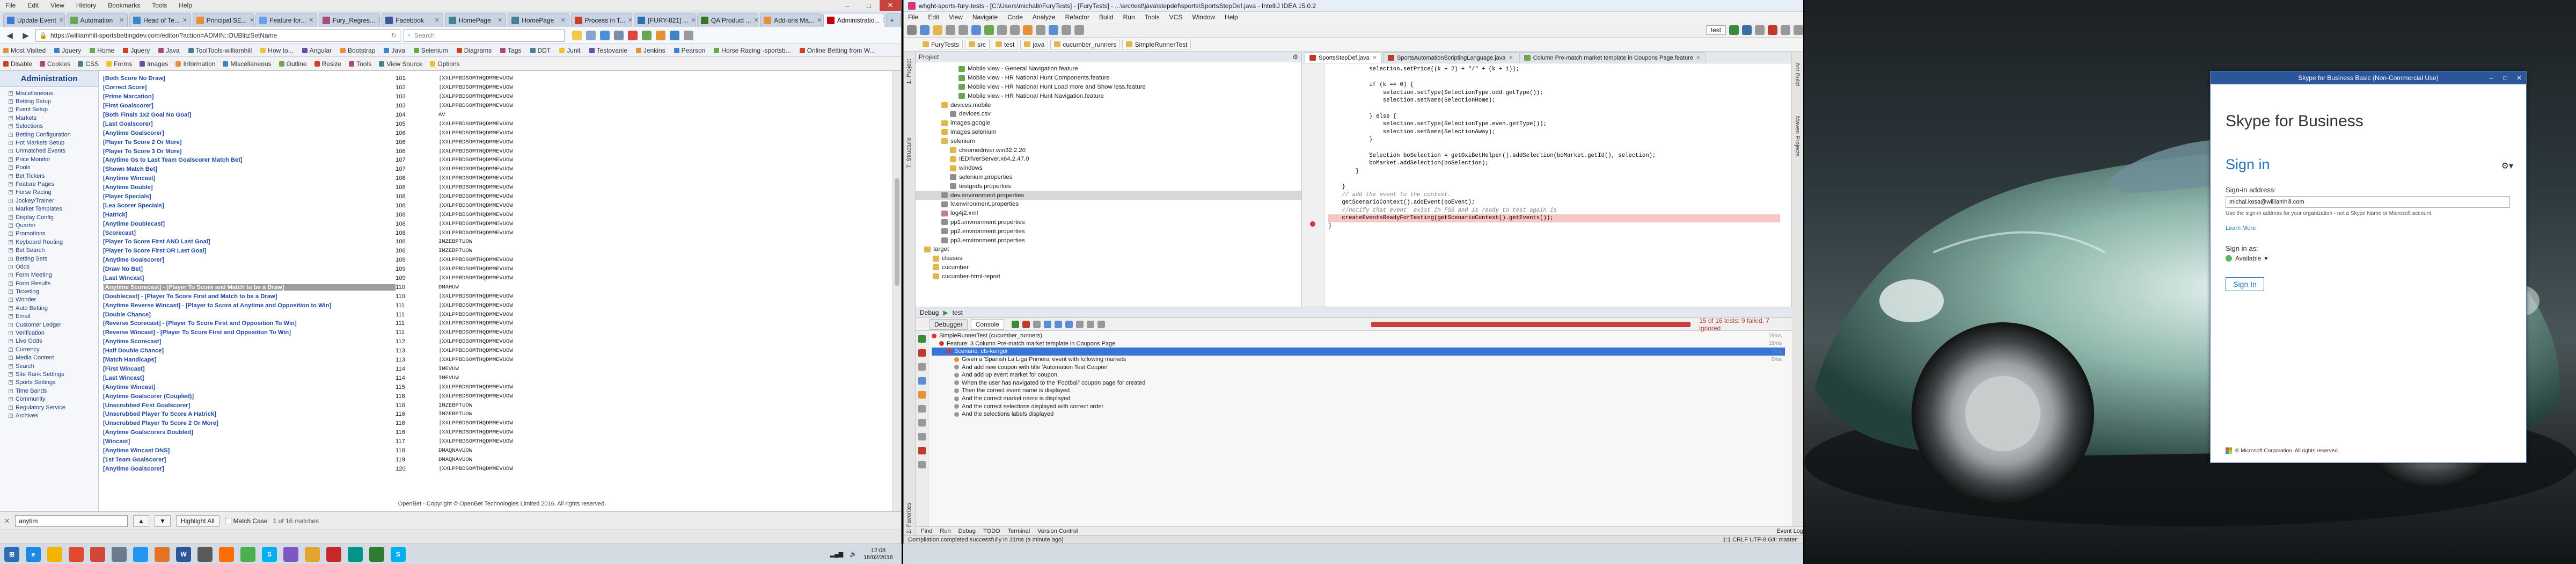  I want to click on project-tree-item: windows, so click(1108, 168).